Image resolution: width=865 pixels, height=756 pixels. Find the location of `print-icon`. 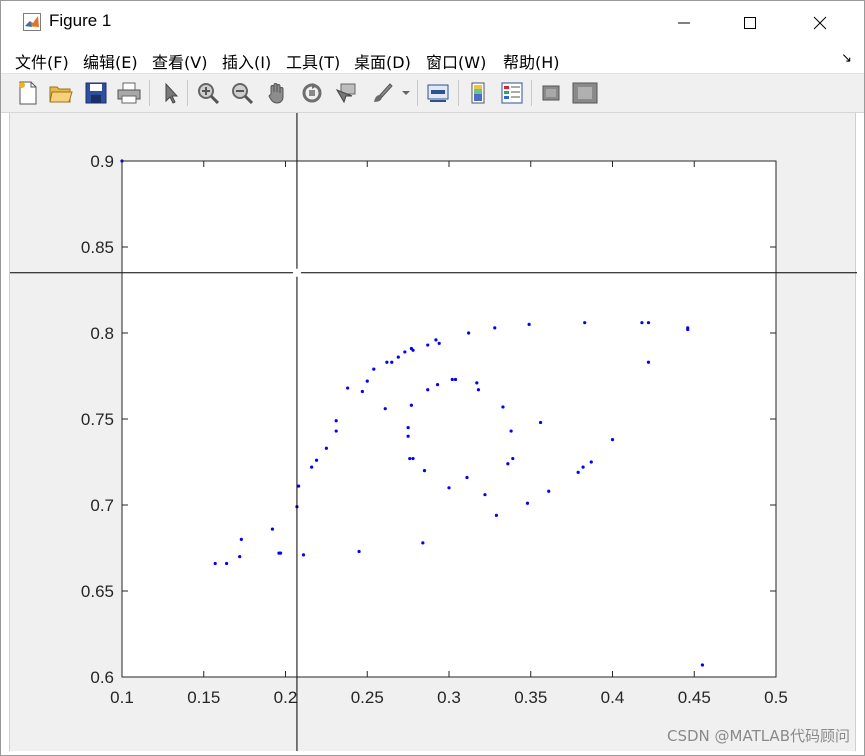

print-icon is located at coordinates (129, 93).